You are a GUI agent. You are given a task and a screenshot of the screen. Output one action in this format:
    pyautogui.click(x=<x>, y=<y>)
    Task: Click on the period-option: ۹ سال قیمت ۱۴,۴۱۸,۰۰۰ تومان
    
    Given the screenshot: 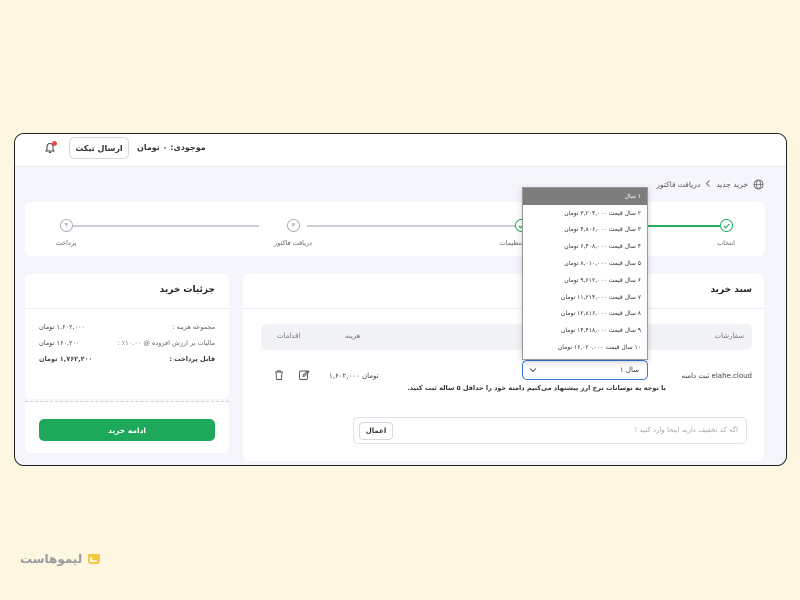 What is the action you would take?
    pyautogui.click(x=585, y=330)
    